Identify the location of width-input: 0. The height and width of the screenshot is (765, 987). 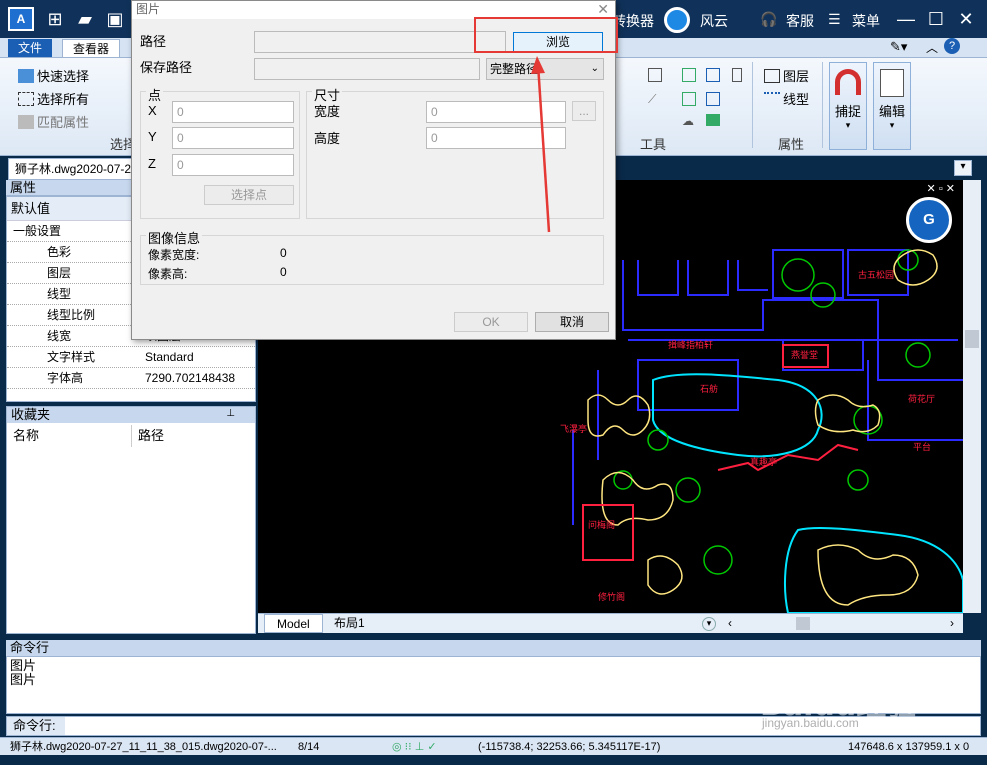
(496, 112).